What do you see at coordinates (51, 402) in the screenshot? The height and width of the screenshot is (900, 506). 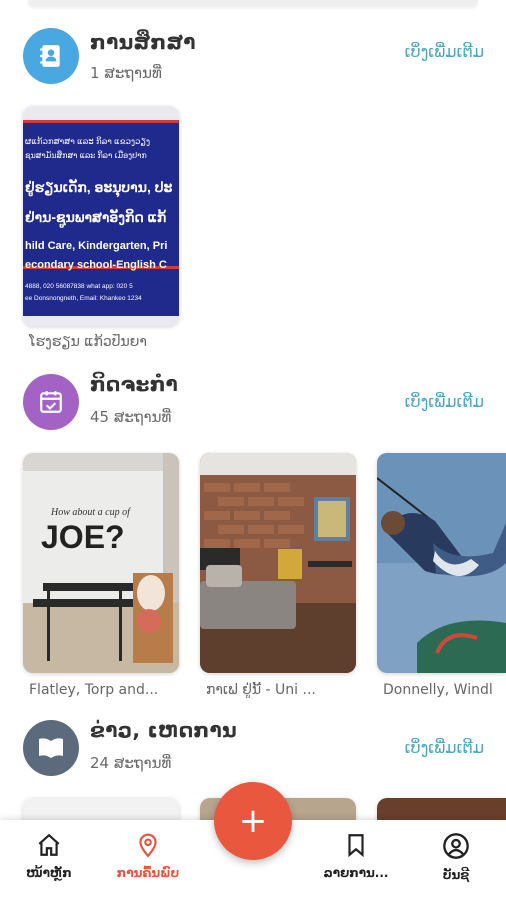 I see `calendar-check-icon` at bounding box center [51, 402].